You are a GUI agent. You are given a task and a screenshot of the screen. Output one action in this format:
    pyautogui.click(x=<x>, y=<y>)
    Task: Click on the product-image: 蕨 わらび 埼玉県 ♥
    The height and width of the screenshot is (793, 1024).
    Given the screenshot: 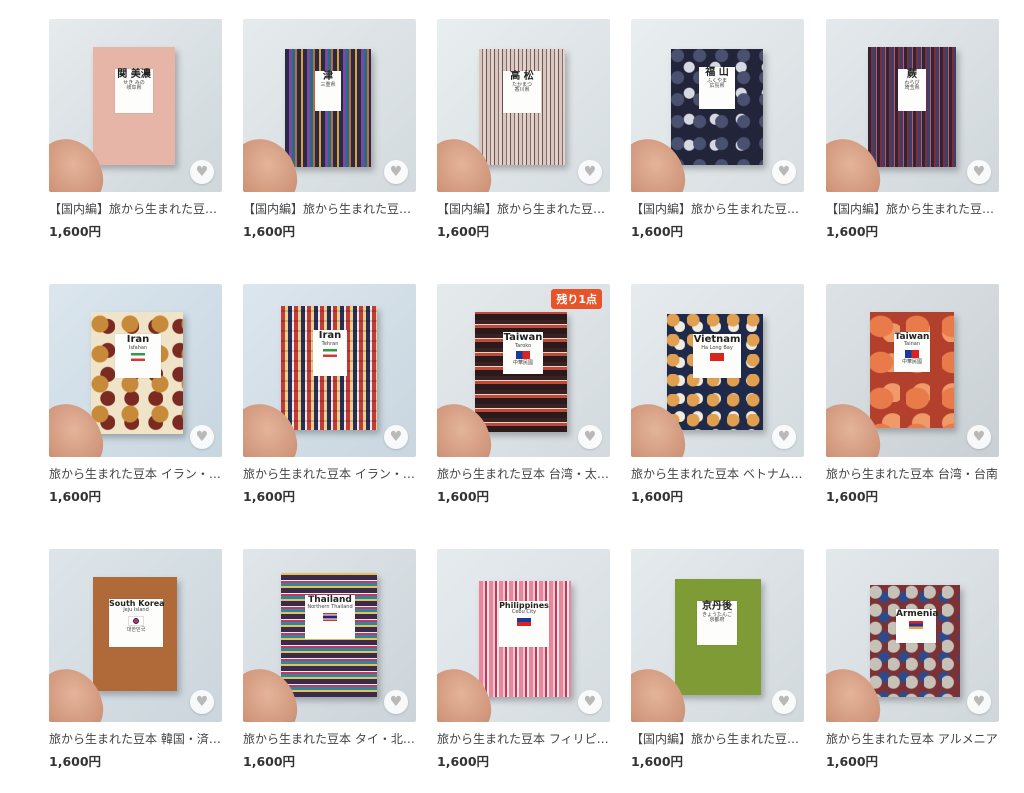 What is the action you would take?
    pyautogui.click(x=912, y=105)
    